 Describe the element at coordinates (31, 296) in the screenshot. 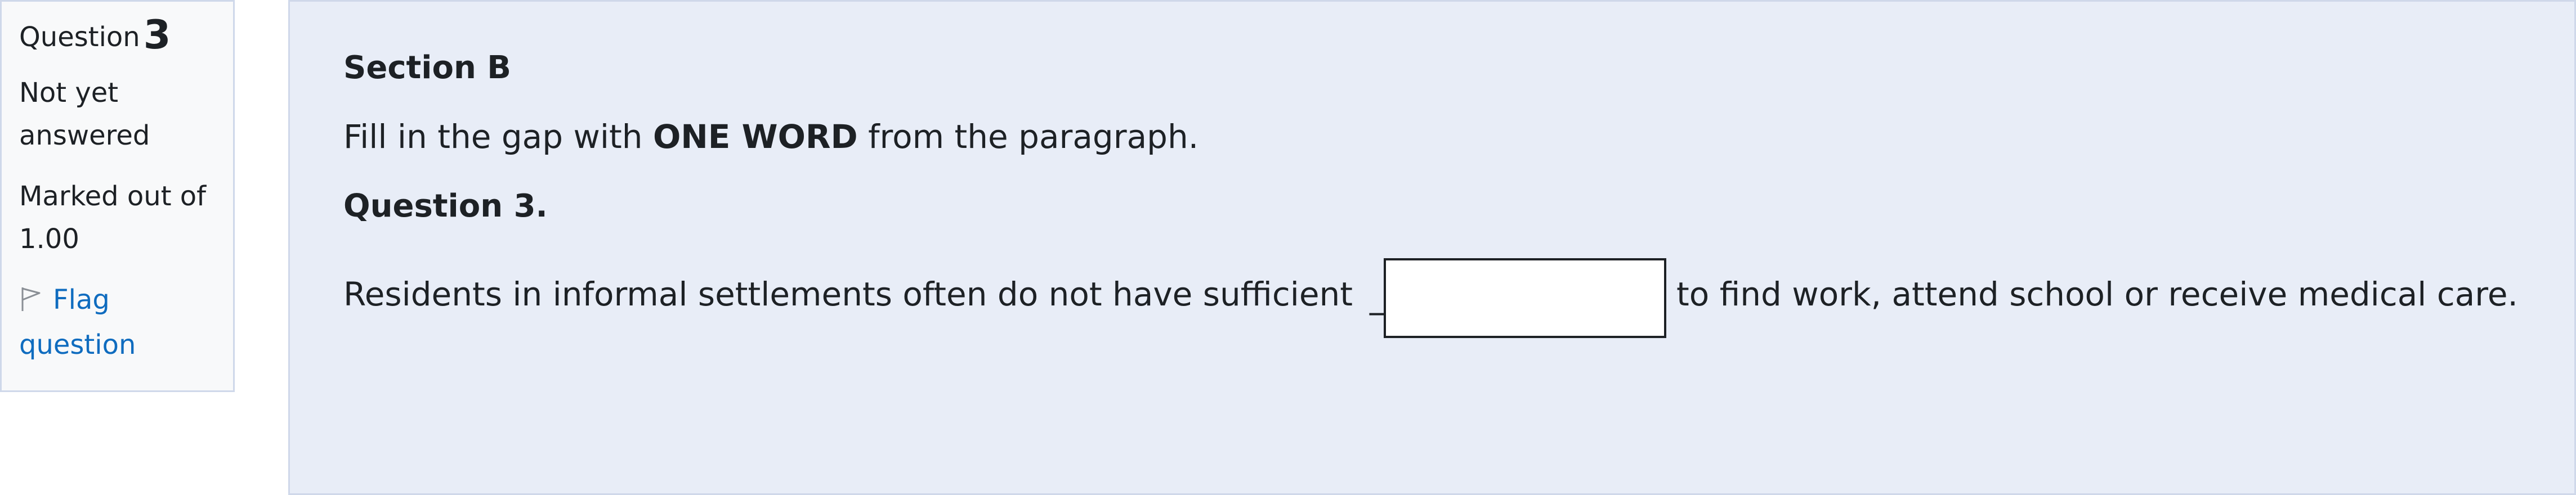

I see `flag-icon` at that location.